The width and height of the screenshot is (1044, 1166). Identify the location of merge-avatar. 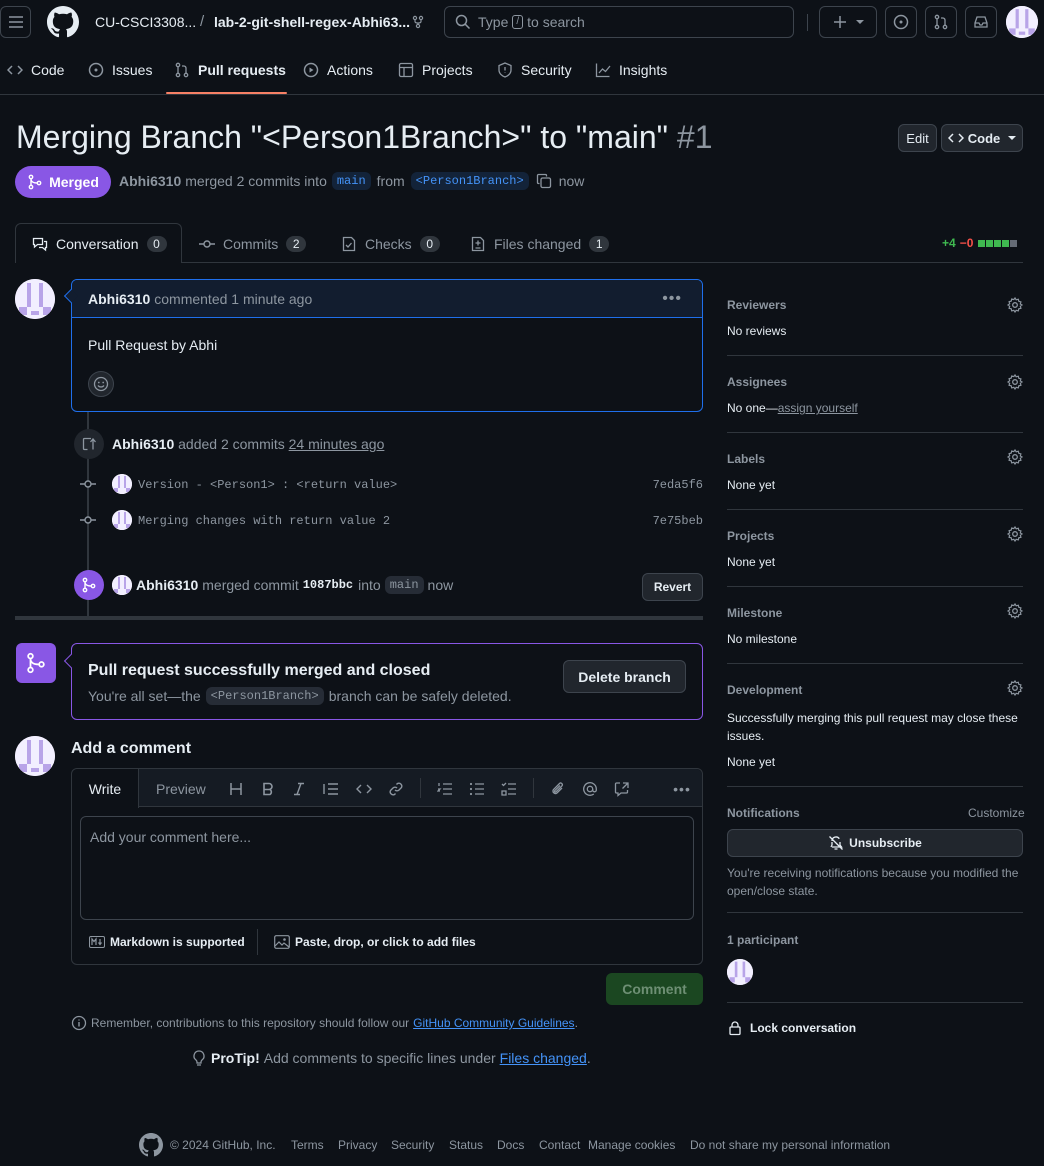
(122, 585).